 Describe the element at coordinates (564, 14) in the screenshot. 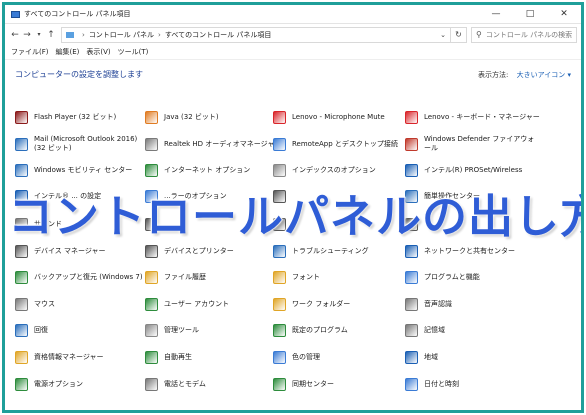

I see `close-button: ✕` at that location.